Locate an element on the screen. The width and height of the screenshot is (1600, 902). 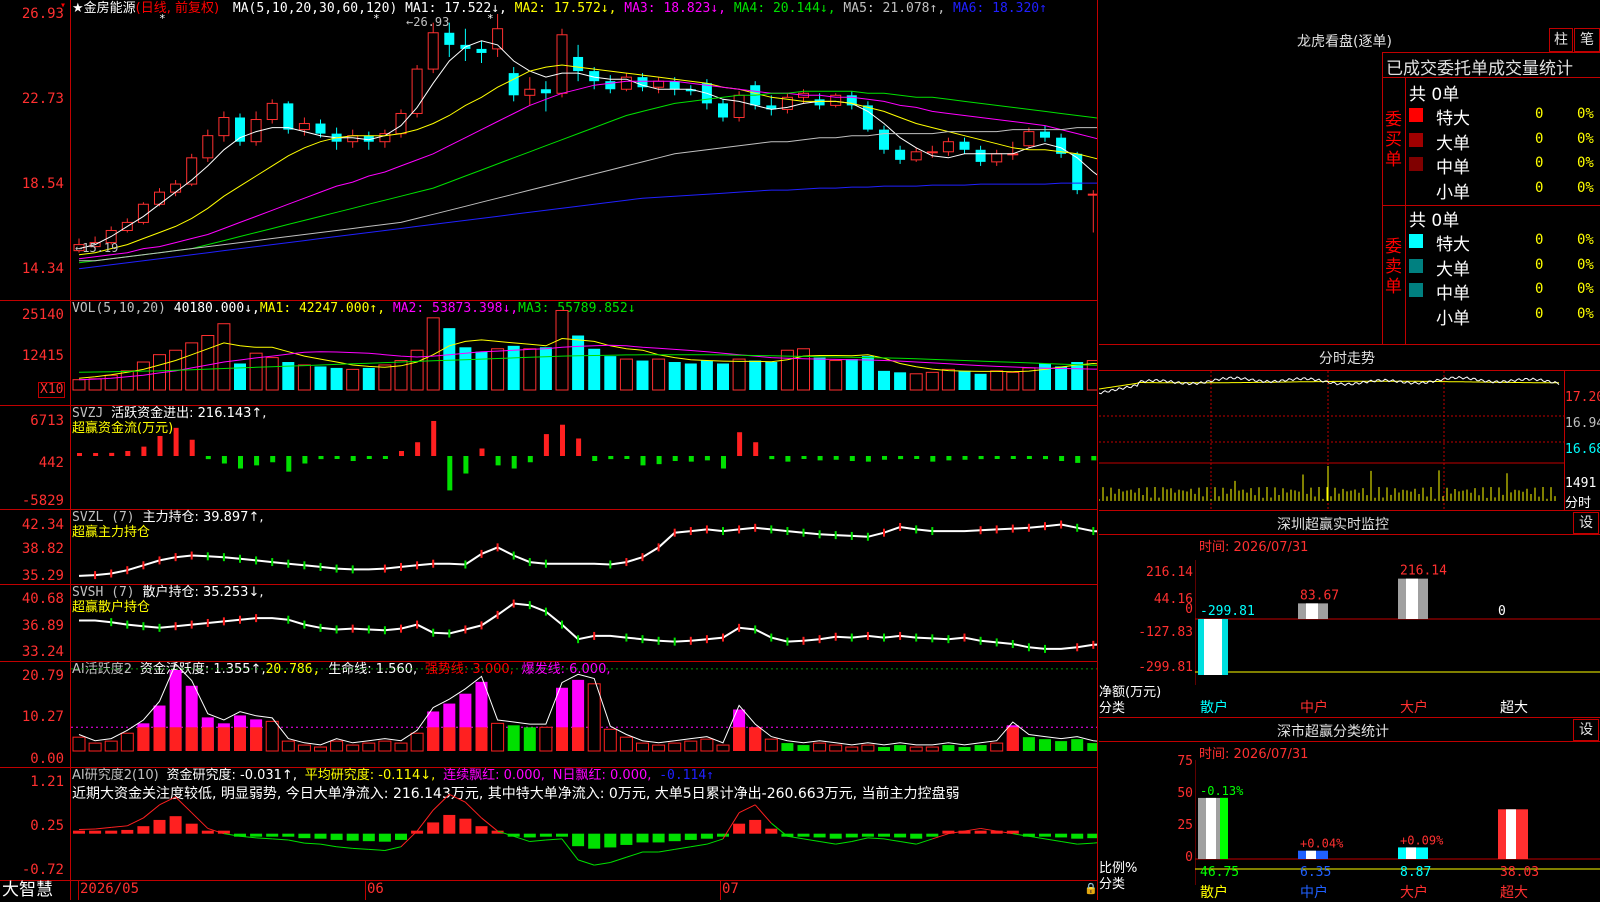
bar-mode-button: 柱 is located at coordinates (1561, 40).